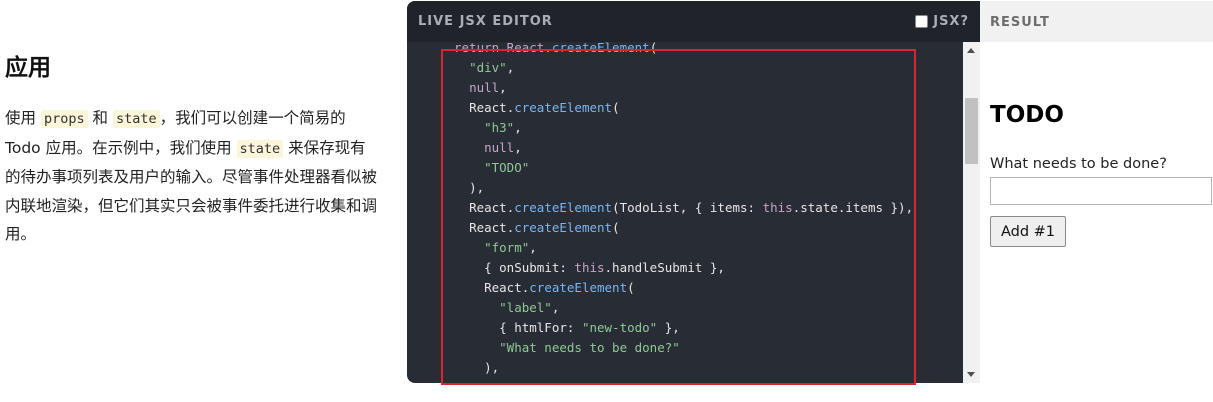 Image resolution: width=1213 pixels, height=402 pixels. I want to click on scroll-up-arrow-icon, so click(971, 50).